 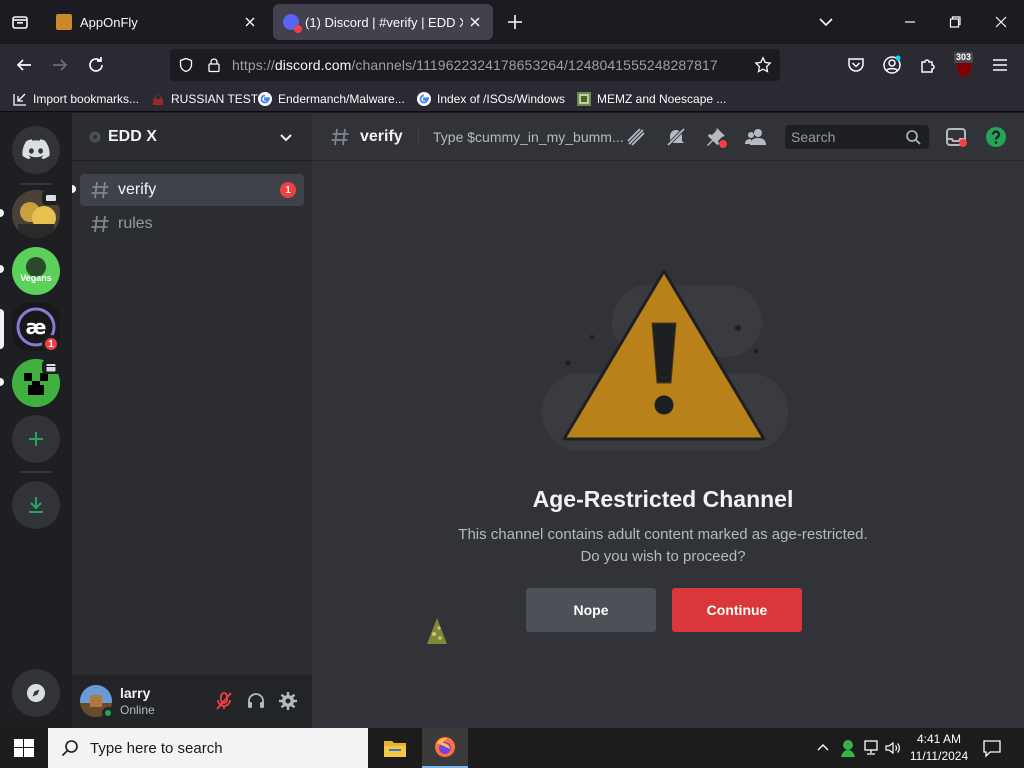 What do you see at coordinates (381, 136) in the screenshot?
I see `channel-title: verify` at bounding box center [381, 136].